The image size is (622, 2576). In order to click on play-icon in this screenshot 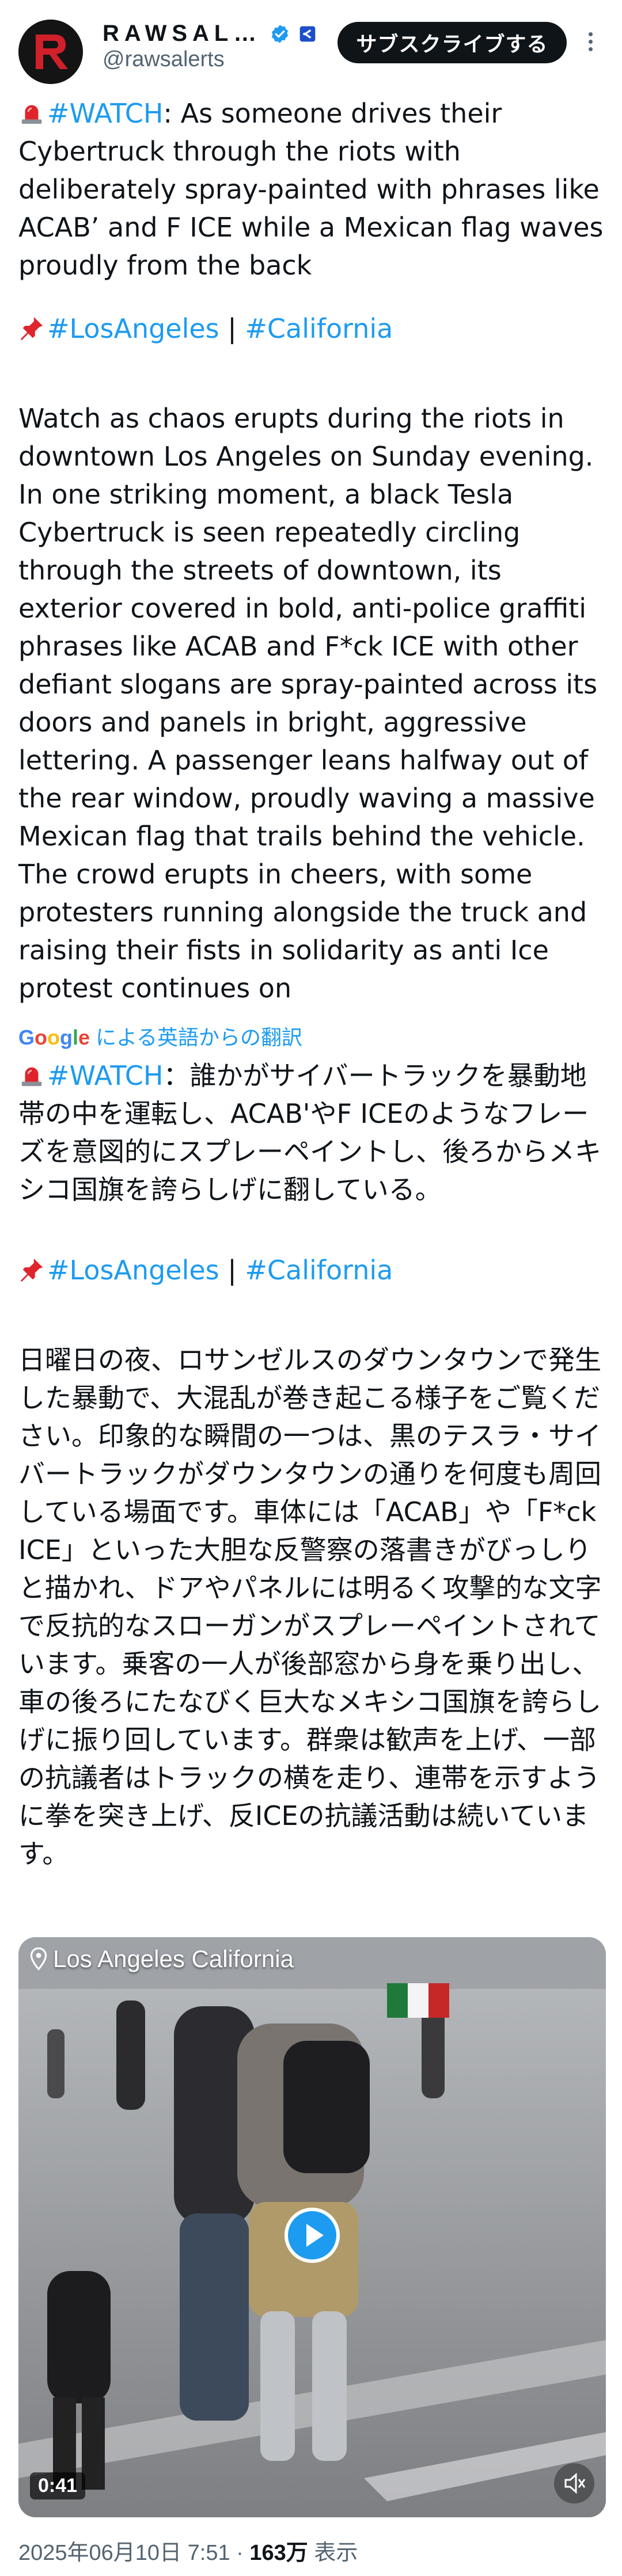, I will do `click(315, 2235)`.